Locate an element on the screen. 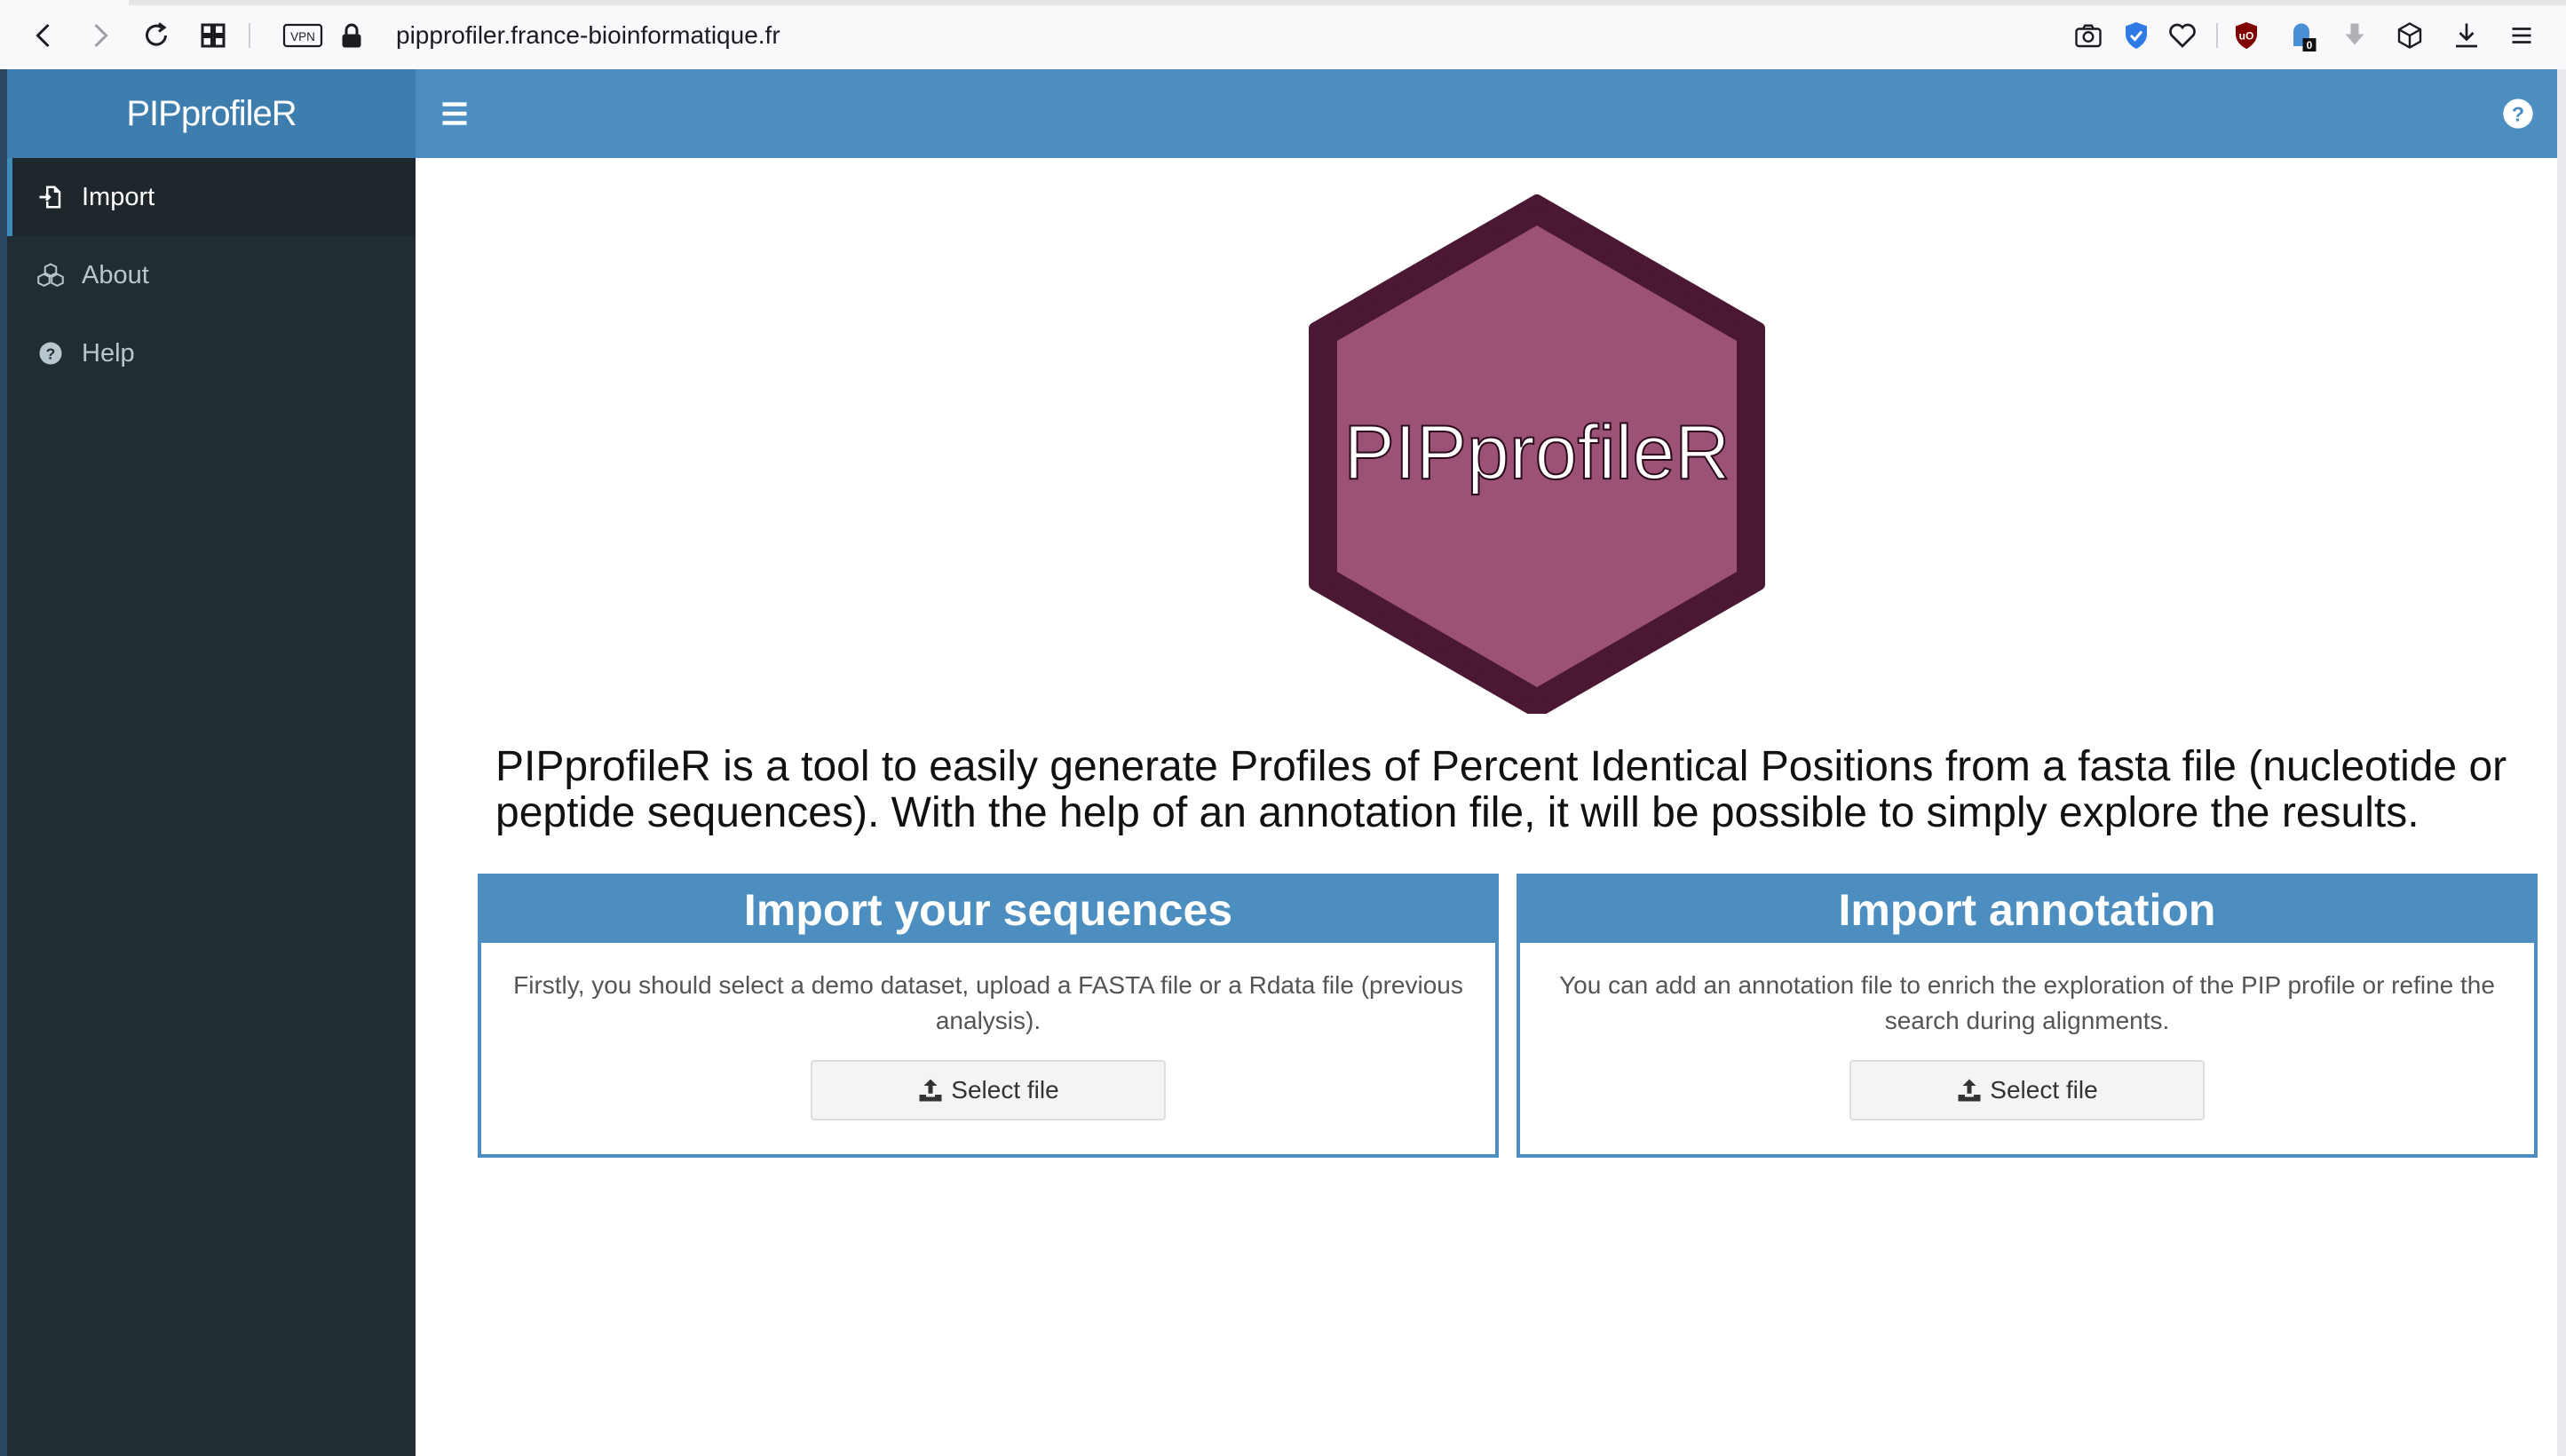 Image resolution: width=2566 pixels, height=1456 pixels. window-edge is located at coordinates (3, 762).